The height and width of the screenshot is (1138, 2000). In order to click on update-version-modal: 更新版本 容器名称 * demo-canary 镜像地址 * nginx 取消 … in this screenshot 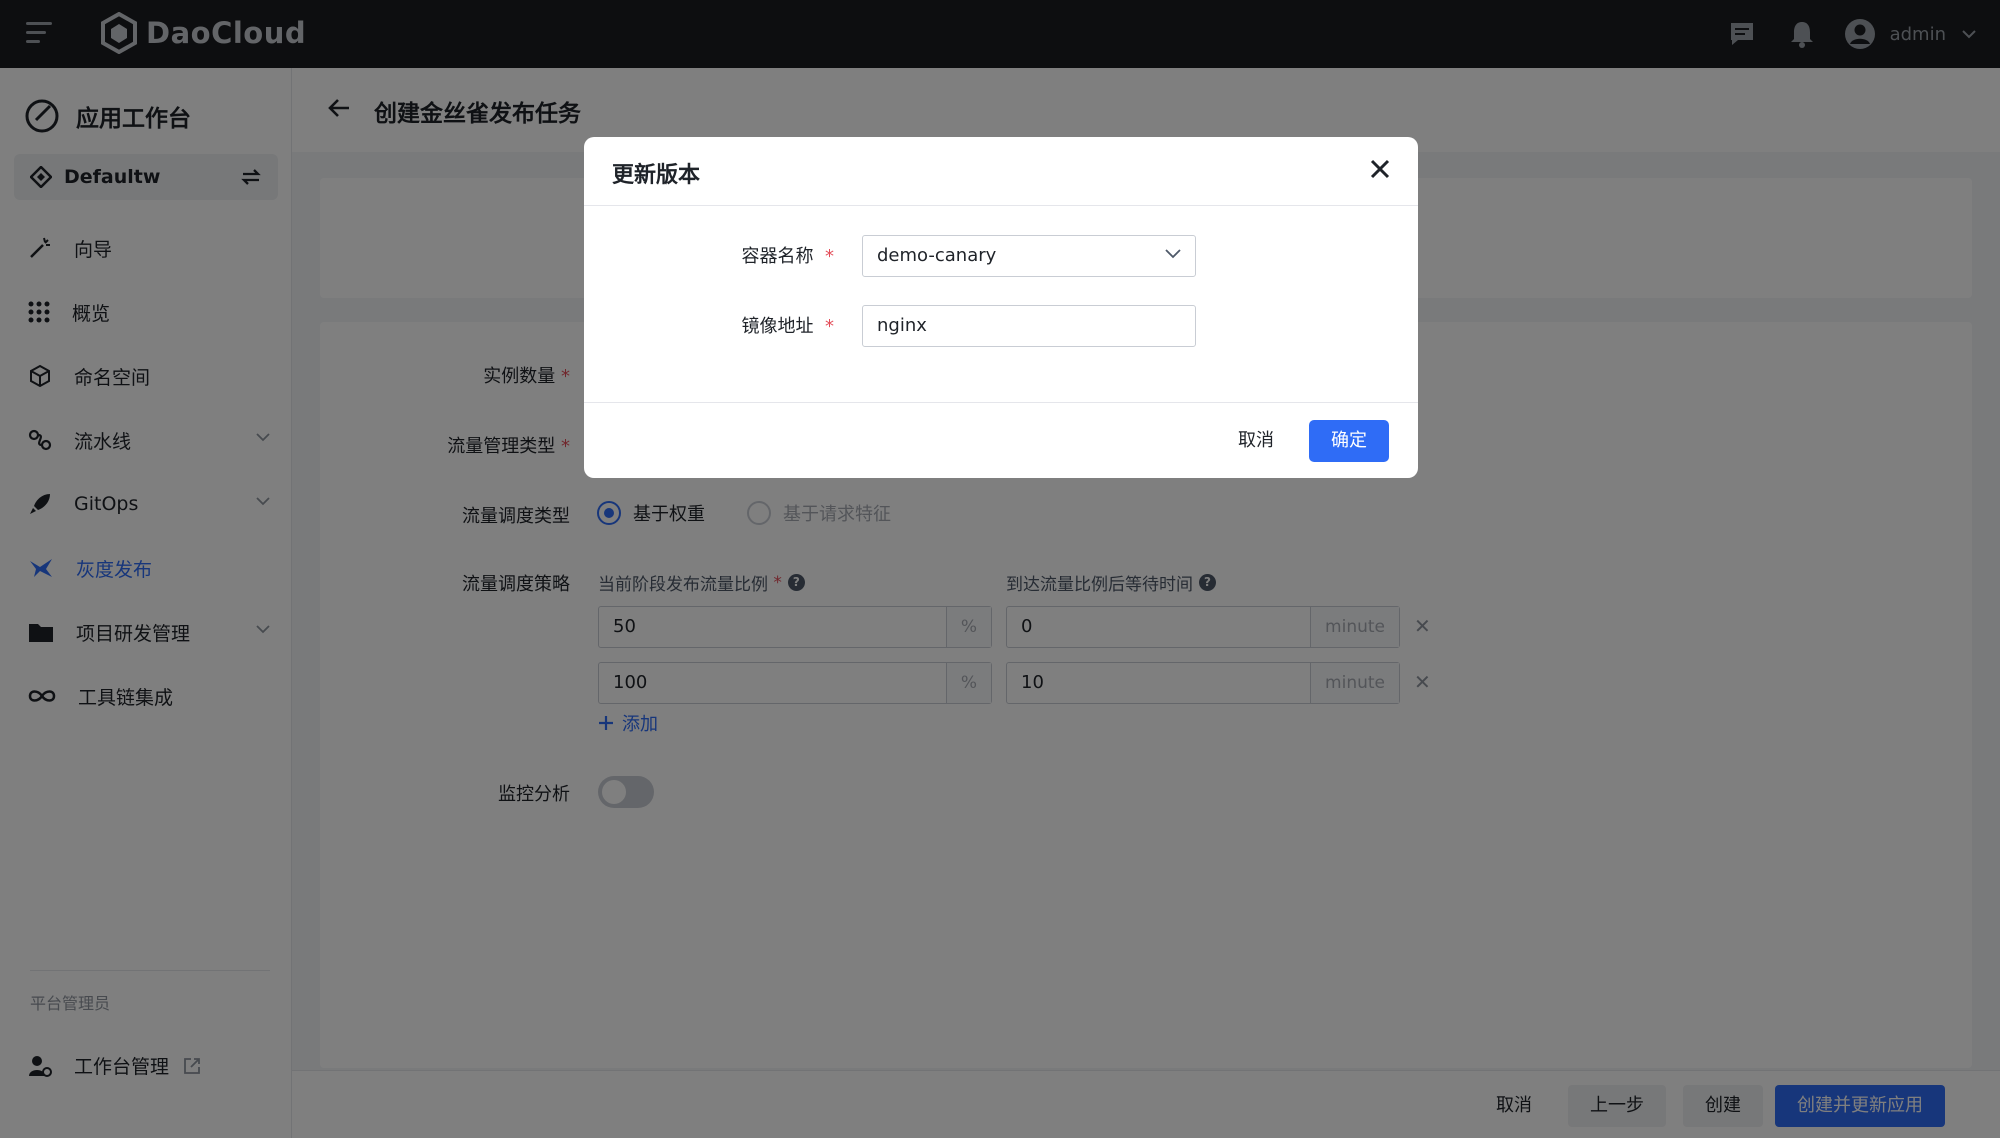, I will do `click(1001, 307)`.